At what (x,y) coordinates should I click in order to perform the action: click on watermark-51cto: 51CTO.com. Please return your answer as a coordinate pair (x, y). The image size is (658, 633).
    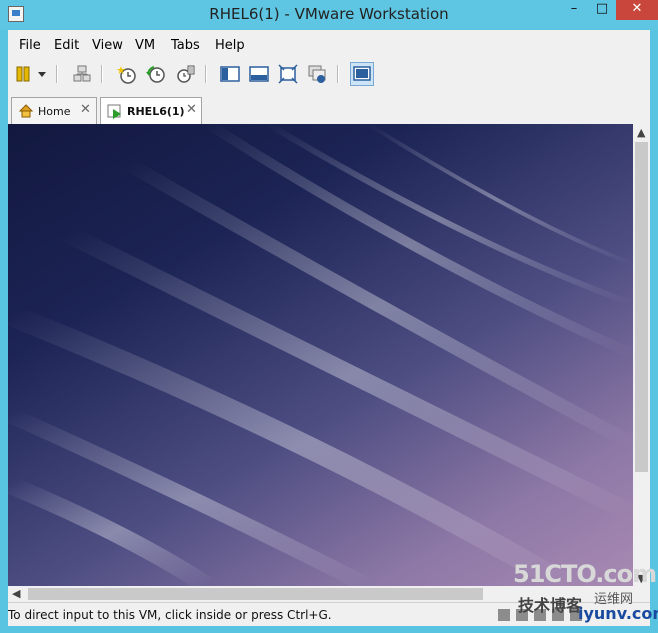
    Looking at the image, I should click on (585, 574).